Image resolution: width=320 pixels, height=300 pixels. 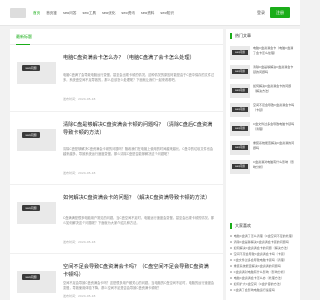 I want to click on rec-item-text: 清除C盘是够解决C盘资满会卡顿的问题吗, so click(x=261, y=242).